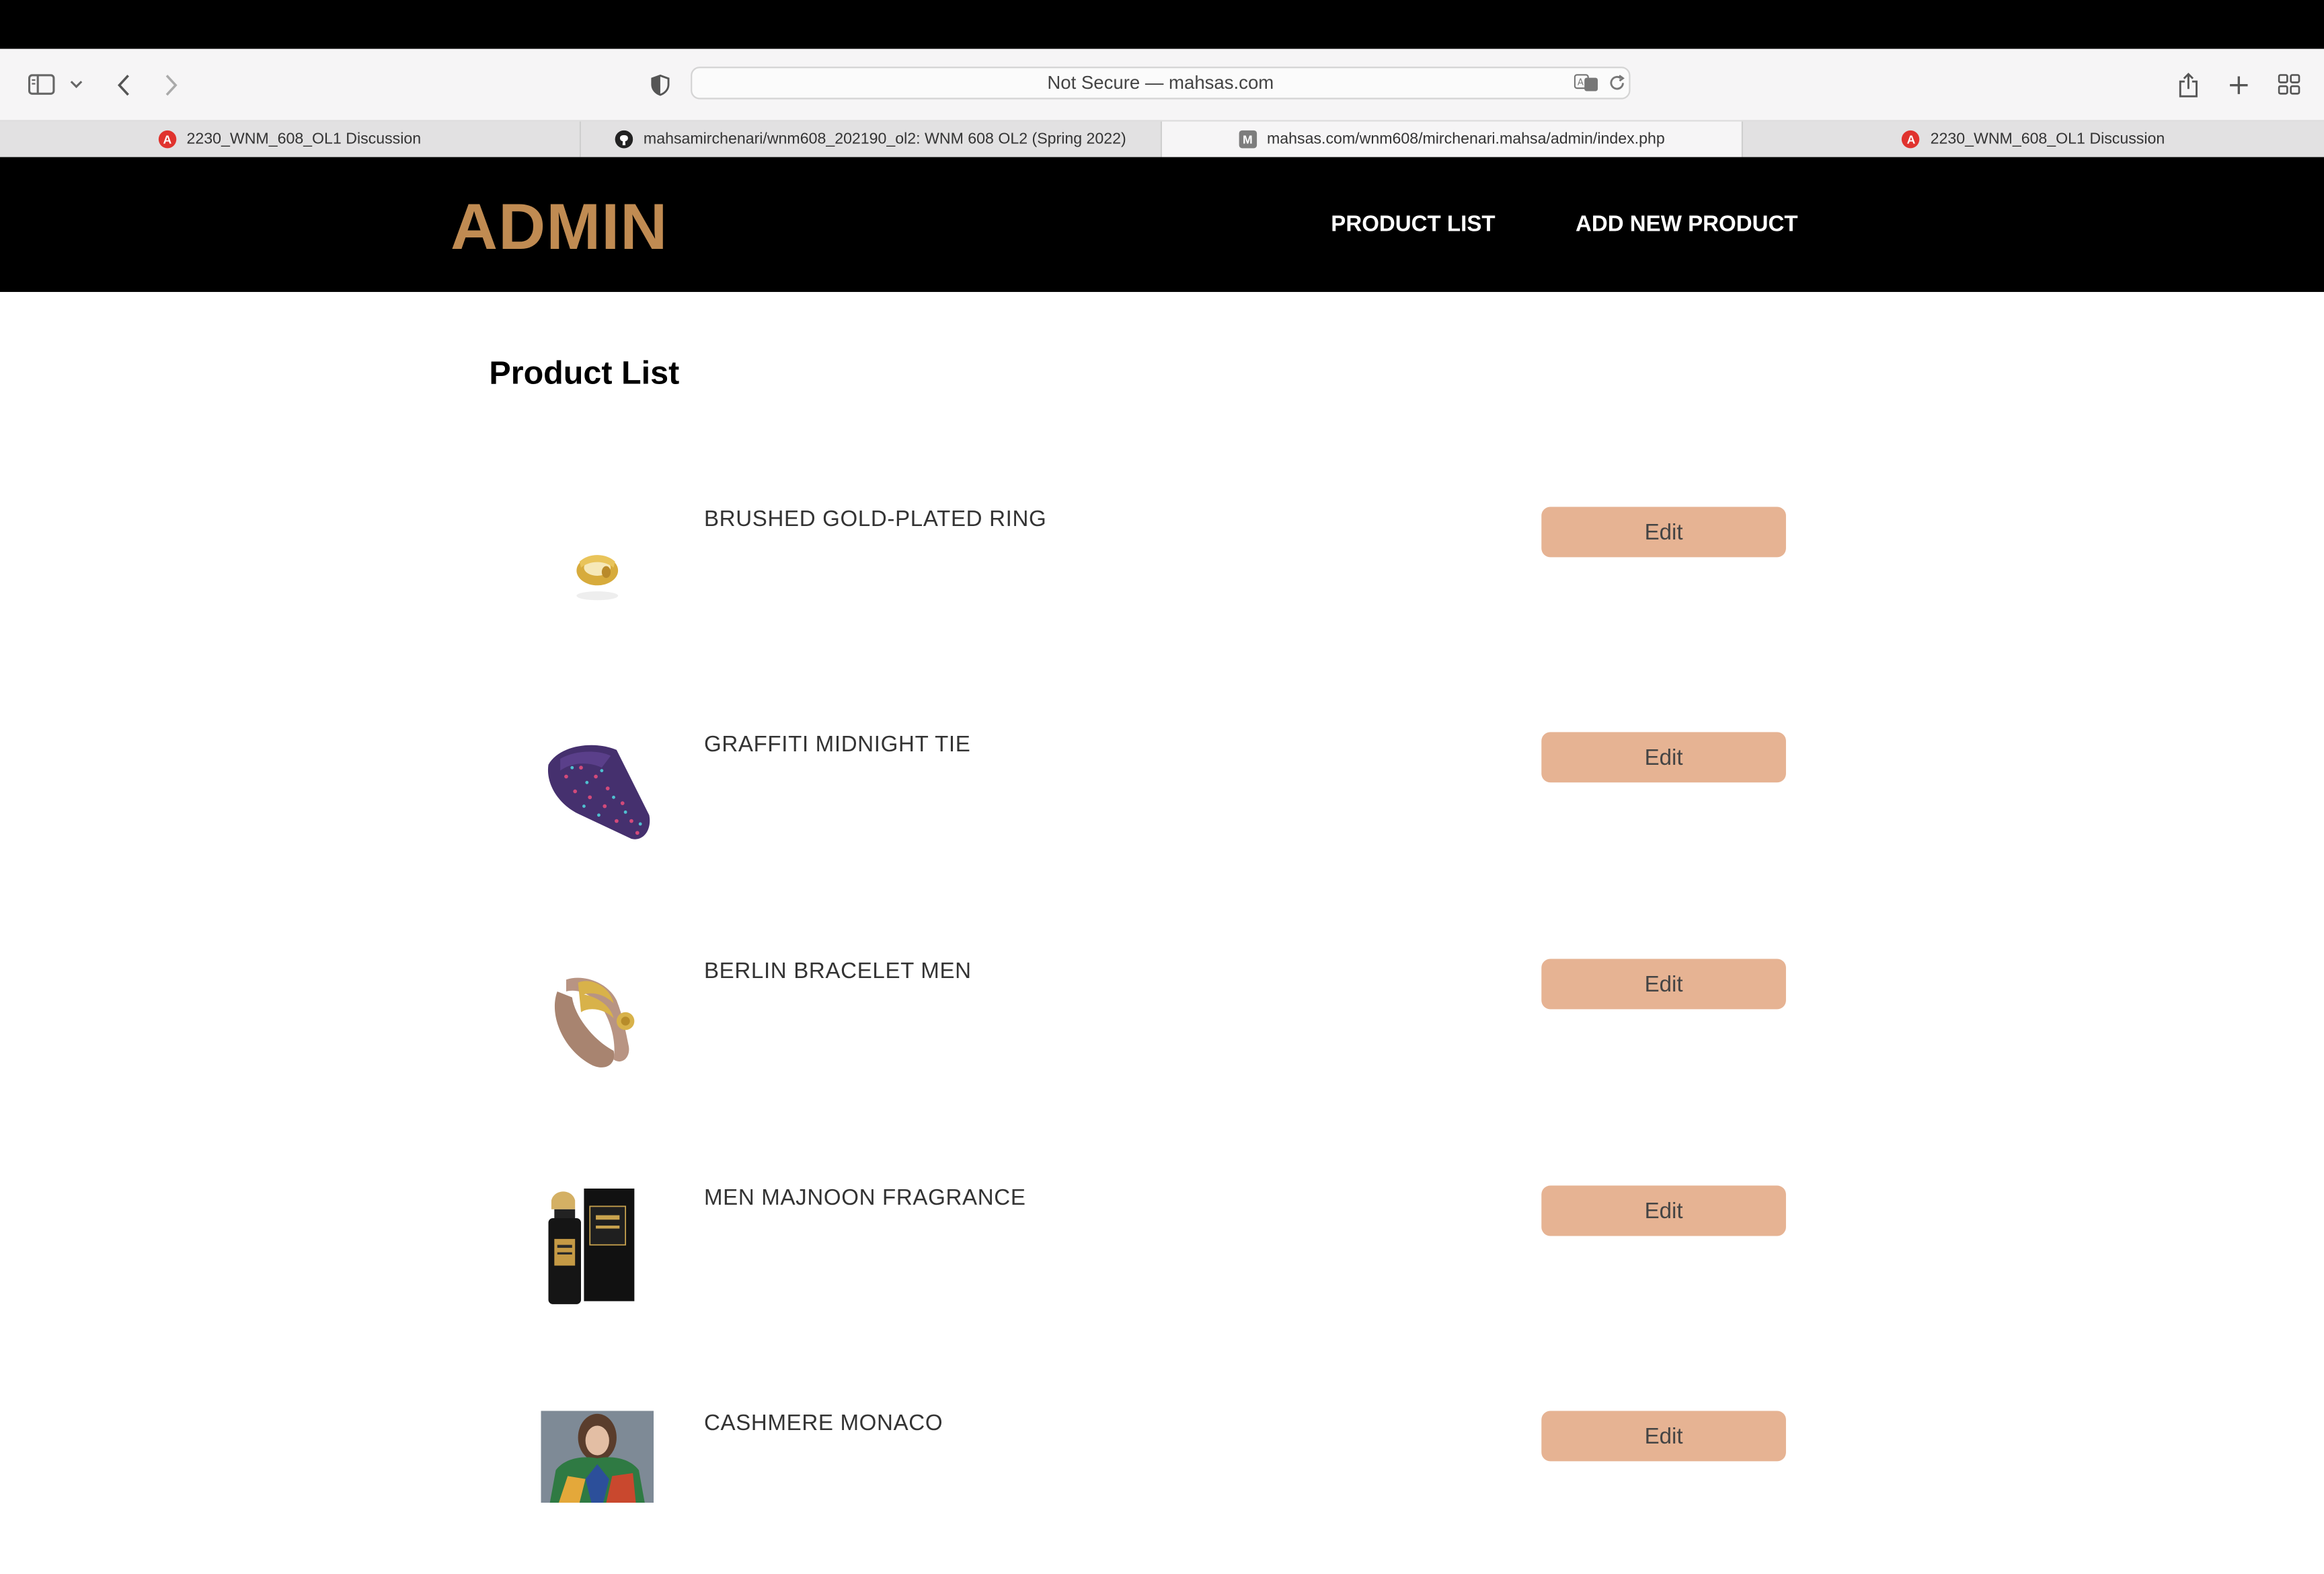  What do you see at coordinates (624, 139) in the screenshot?
I see `github-icon` at bounding box center [624, 139].